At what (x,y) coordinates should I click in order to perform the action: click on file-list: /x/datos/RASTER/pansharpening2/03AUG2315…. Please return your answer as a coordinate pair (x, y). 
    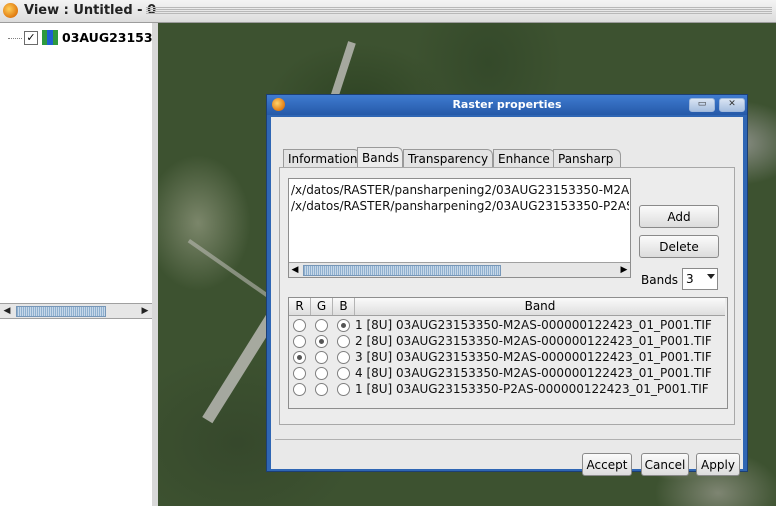
    Looking at the image, I should click on (459, 228).